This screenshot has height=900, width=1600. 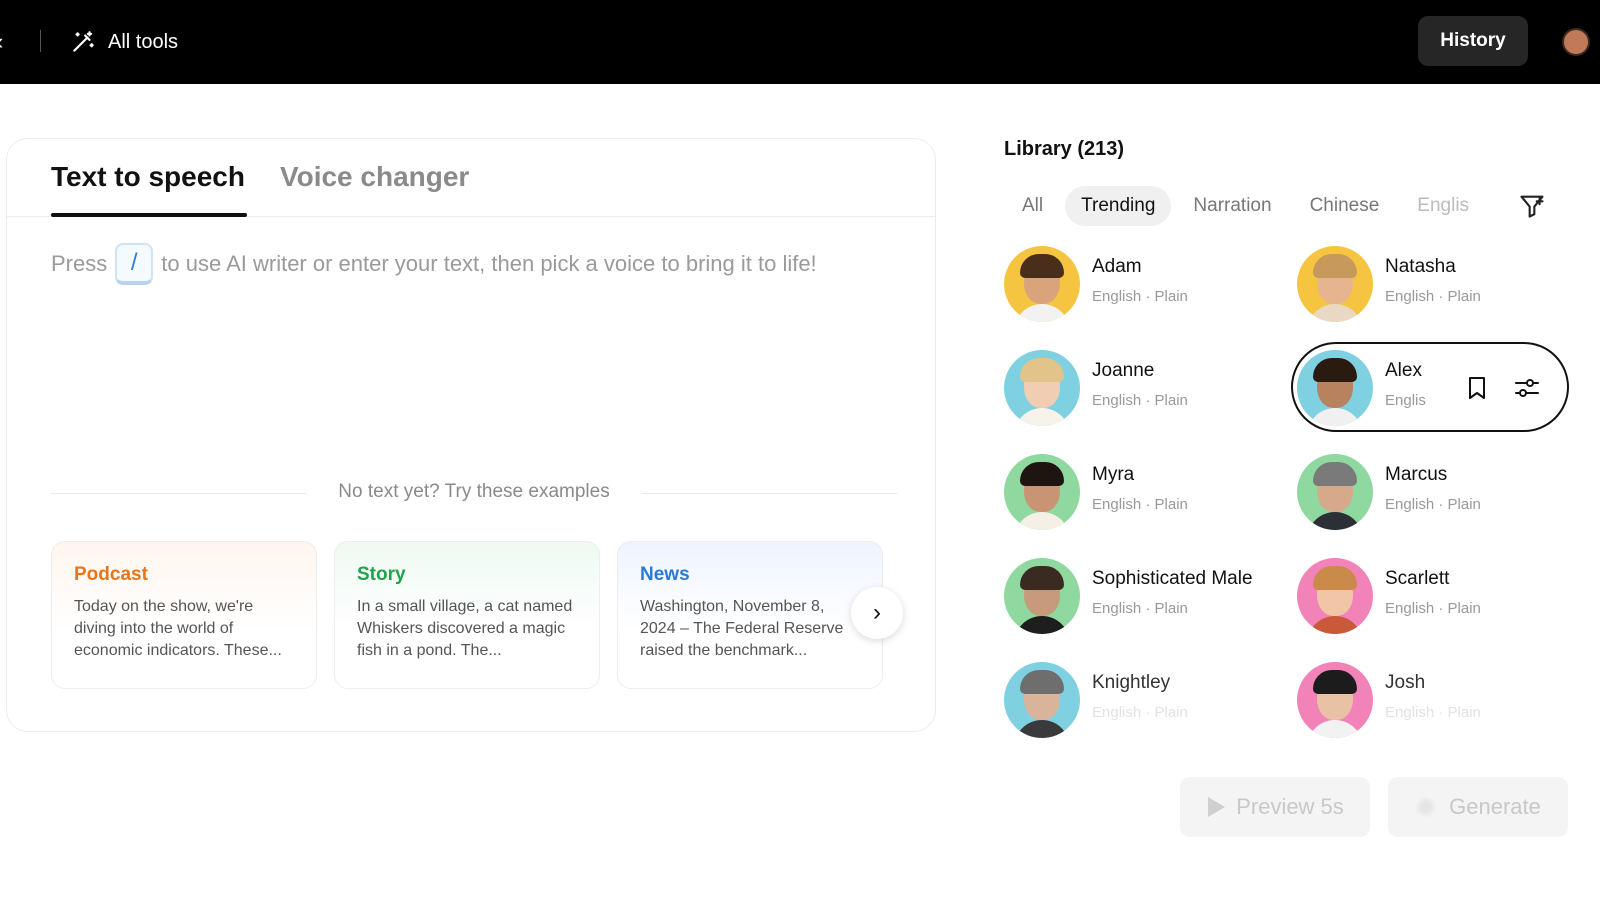 What do you see at coordinates (1437, 700) in the screenshot?
I see `voice-item: Josh English · Plain` at bounding box center [1437, 700].